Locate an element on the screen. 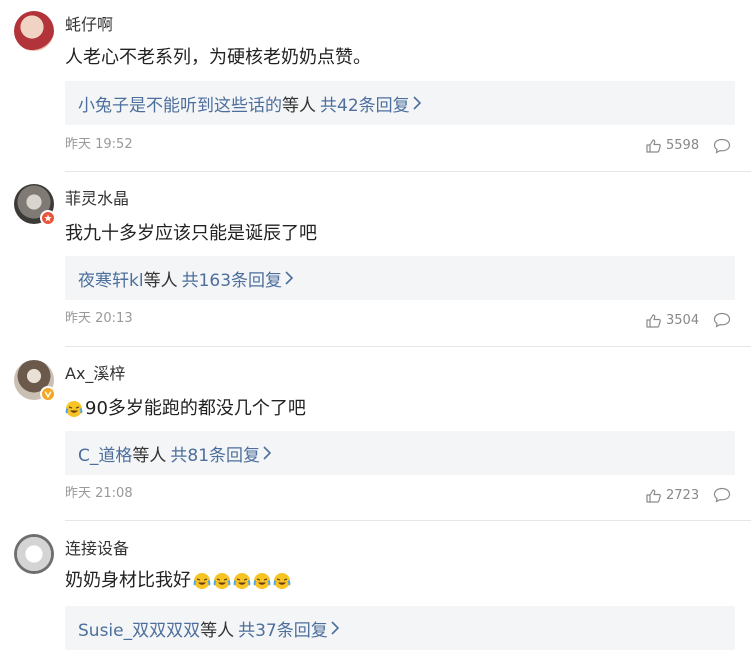 This screenshot has width=751, height=661. like-button: 3504 is located at coordinates (672, 321).